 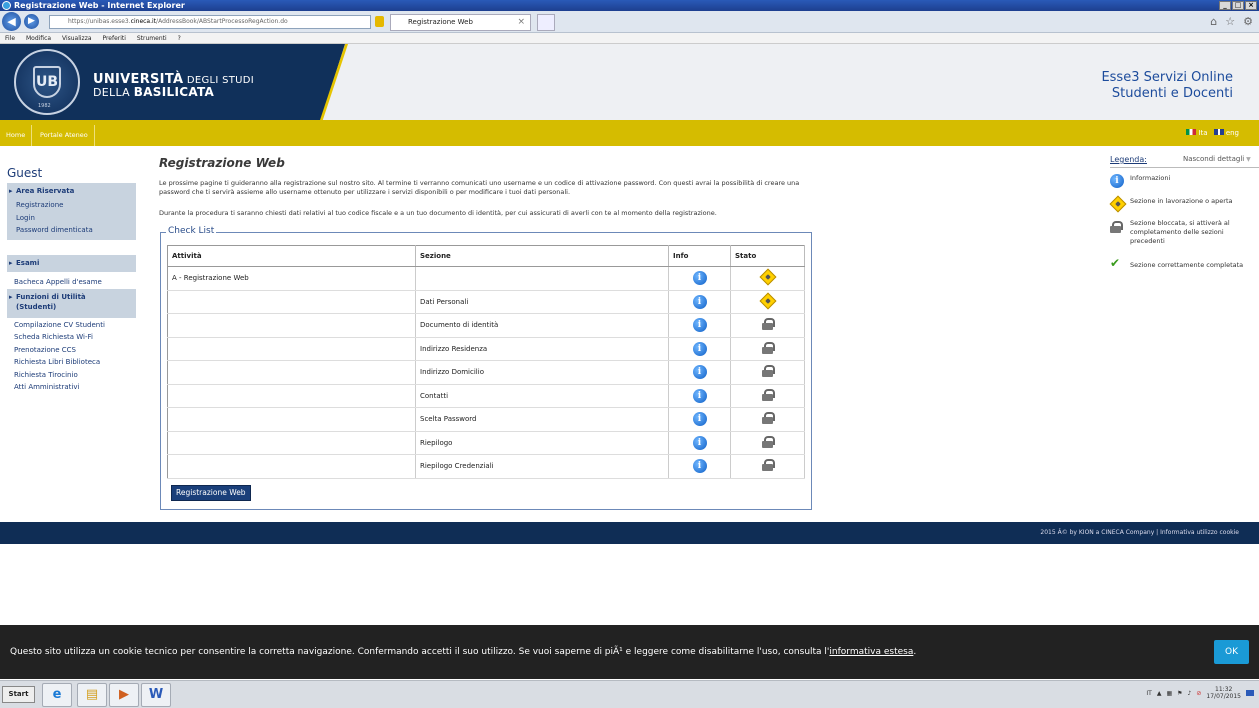 I want to click on tray-security-icon: ⊘, so click(x=1198, y=693).